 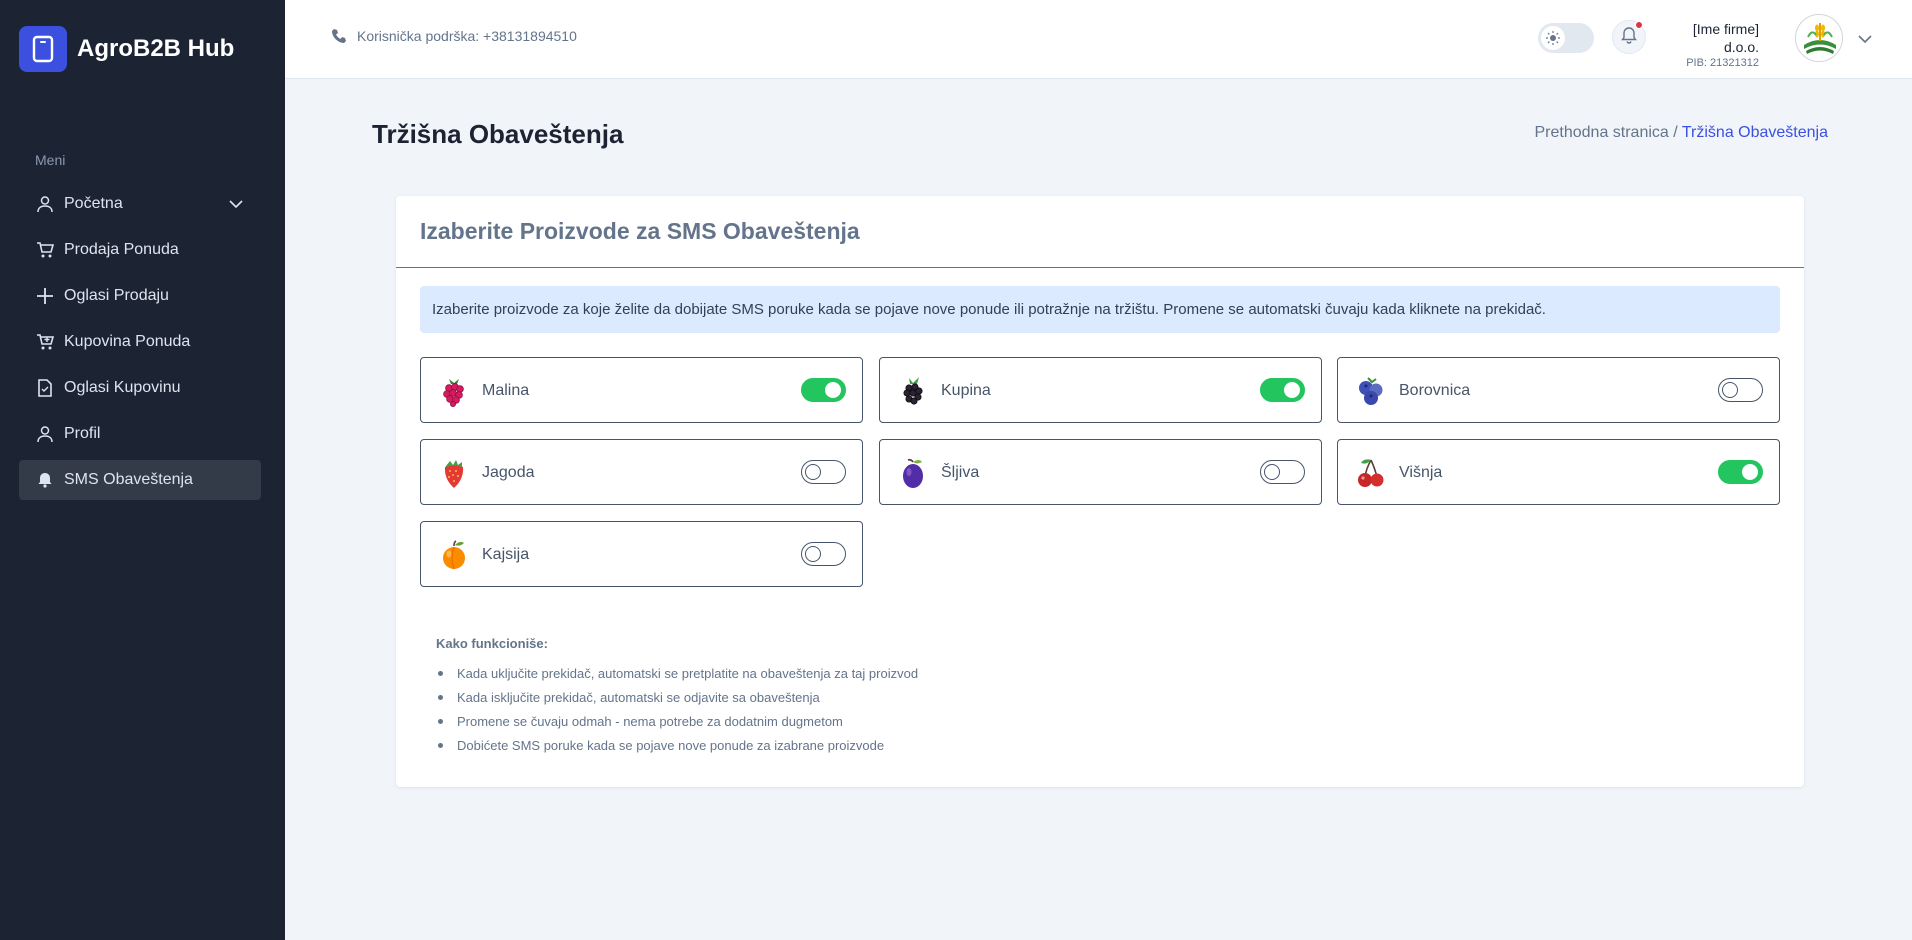 I want to click on sidebar-item-prodaja-ponuda: Prodaja Ponuda, so click(x=140, y=250).